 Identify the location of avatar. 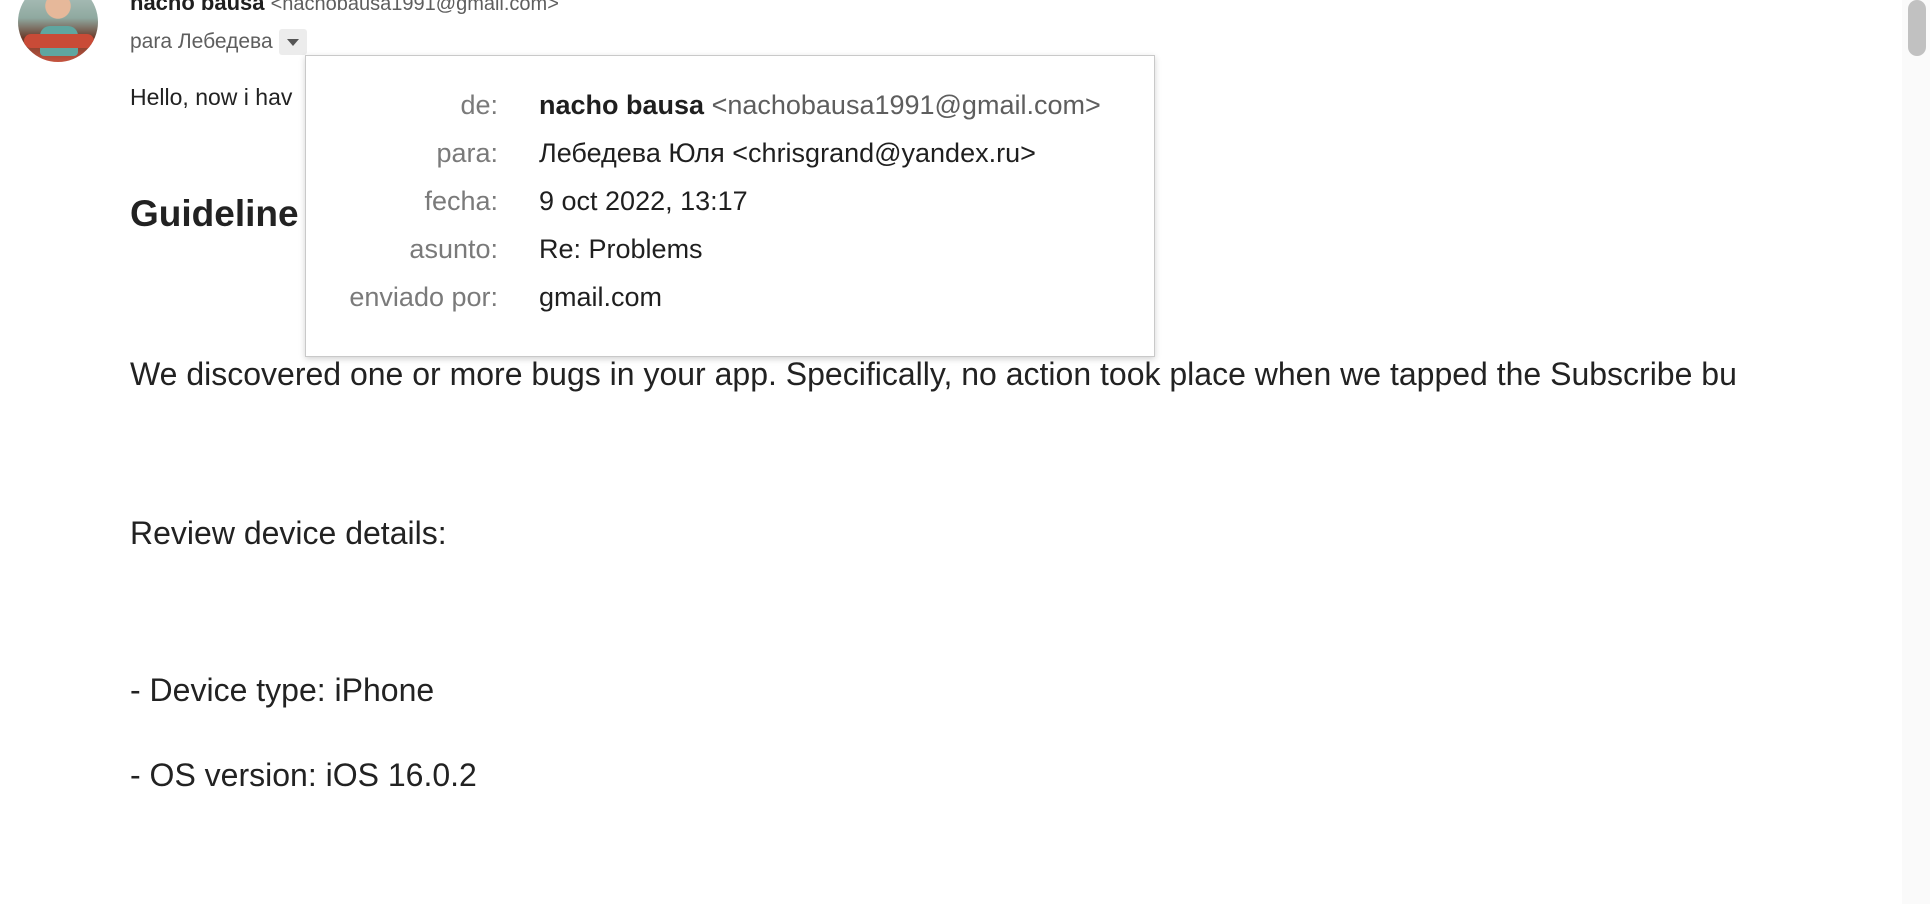
(58, 31).